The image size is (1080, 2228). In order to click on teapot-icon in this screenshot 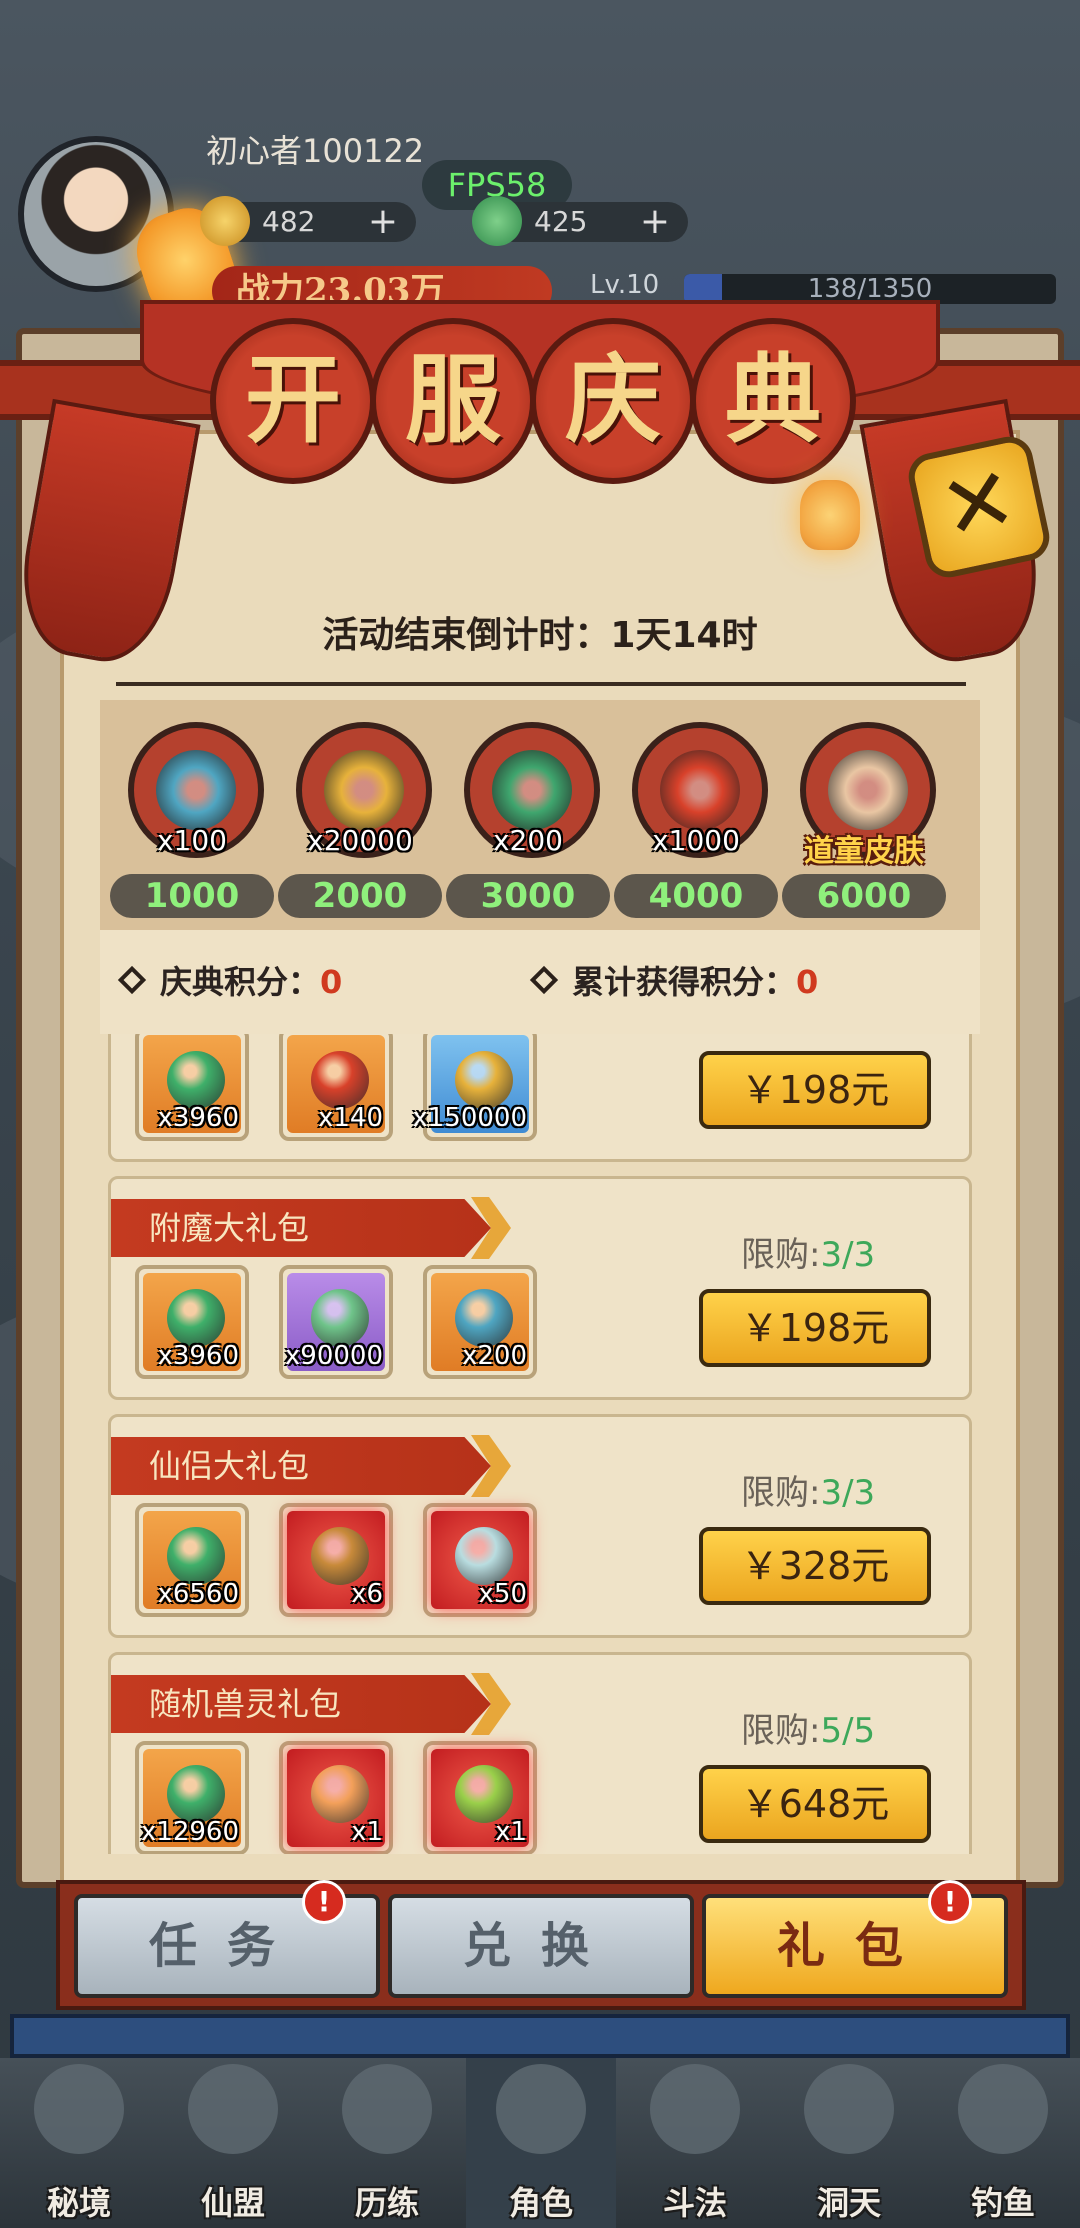, I will do `click(196, 790)`.